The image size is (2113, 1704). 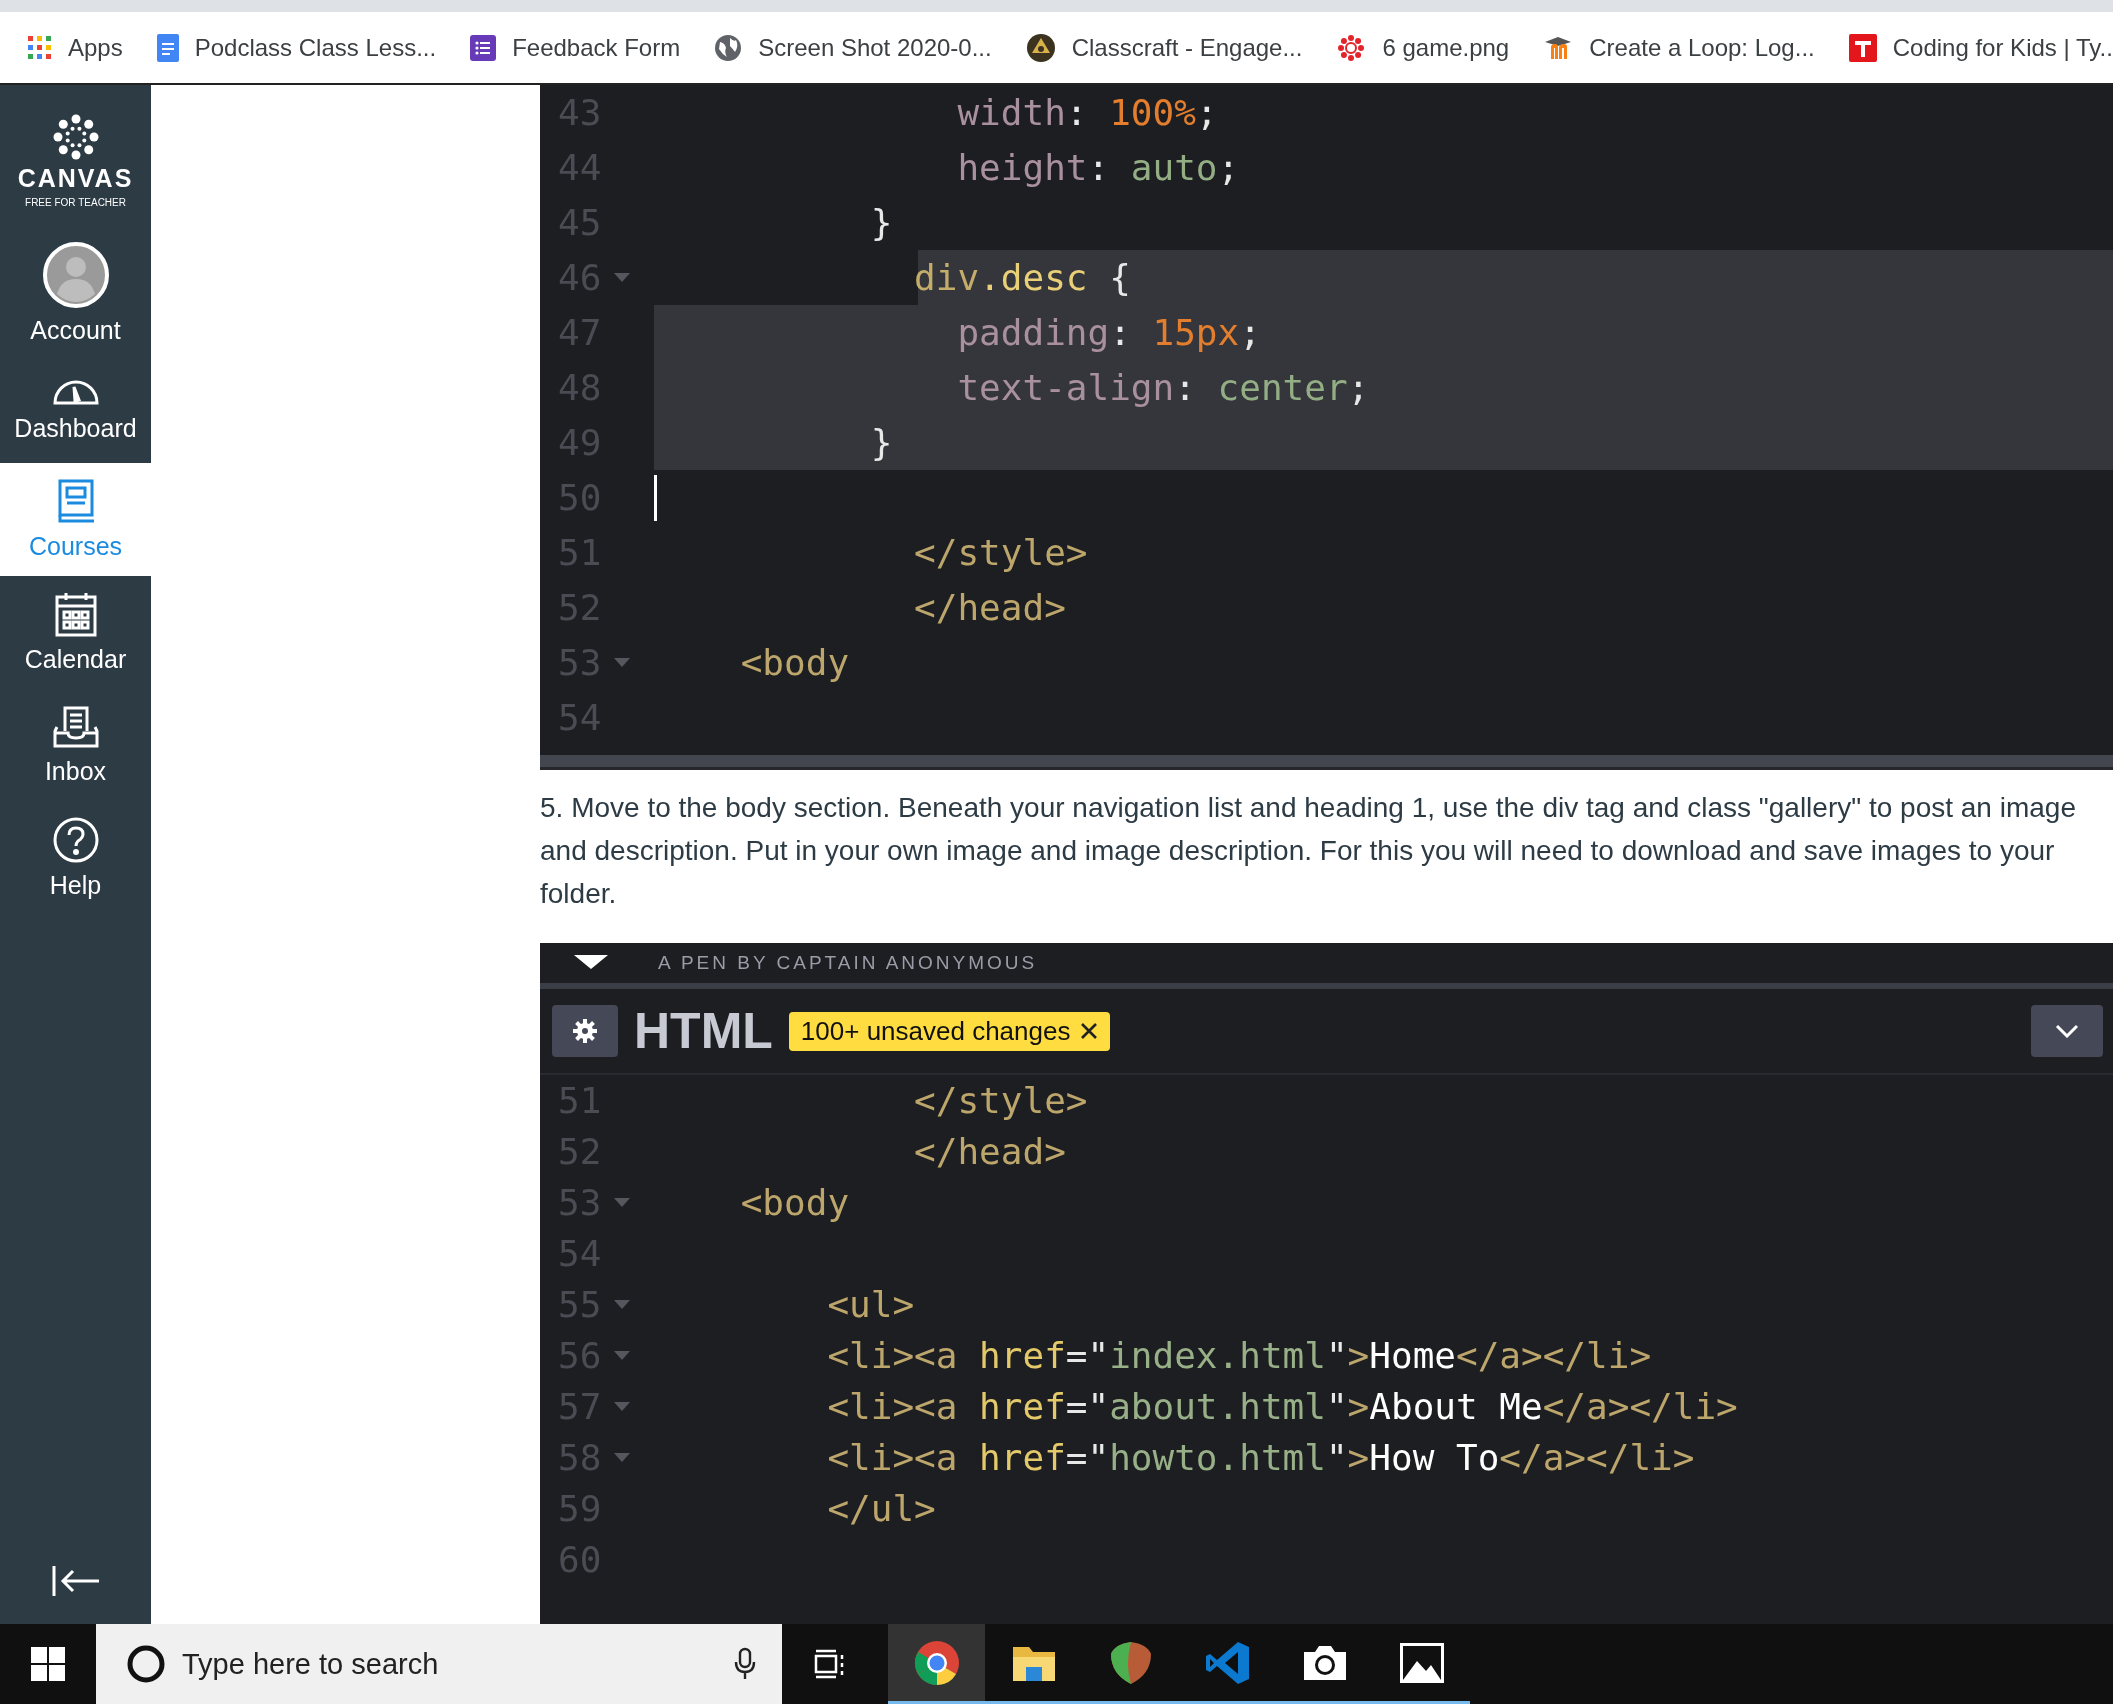 I want to click on collapse-editor-button, so click(x=2067, y=1031).